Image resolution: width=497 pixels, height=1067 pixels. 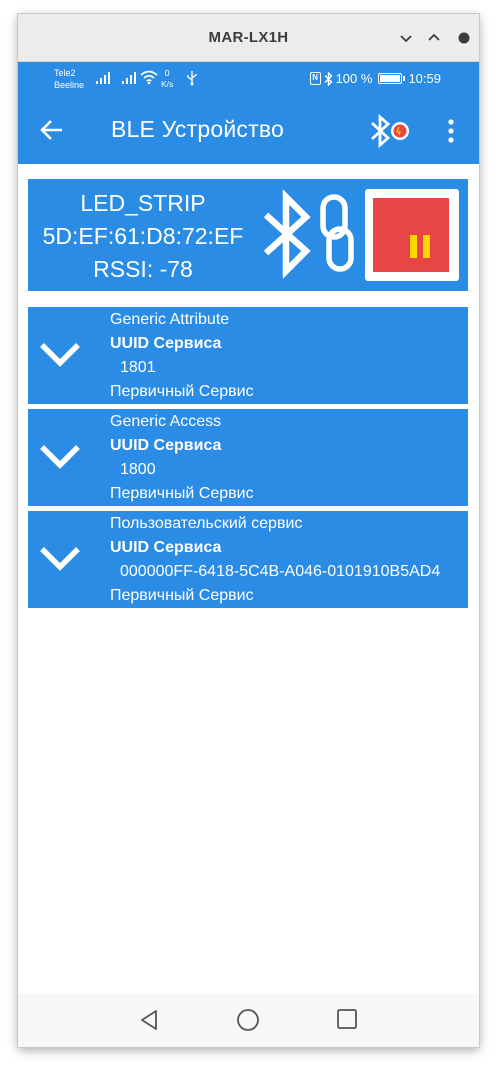 I want to click on wifi-icon, so click(x=149, y=77).